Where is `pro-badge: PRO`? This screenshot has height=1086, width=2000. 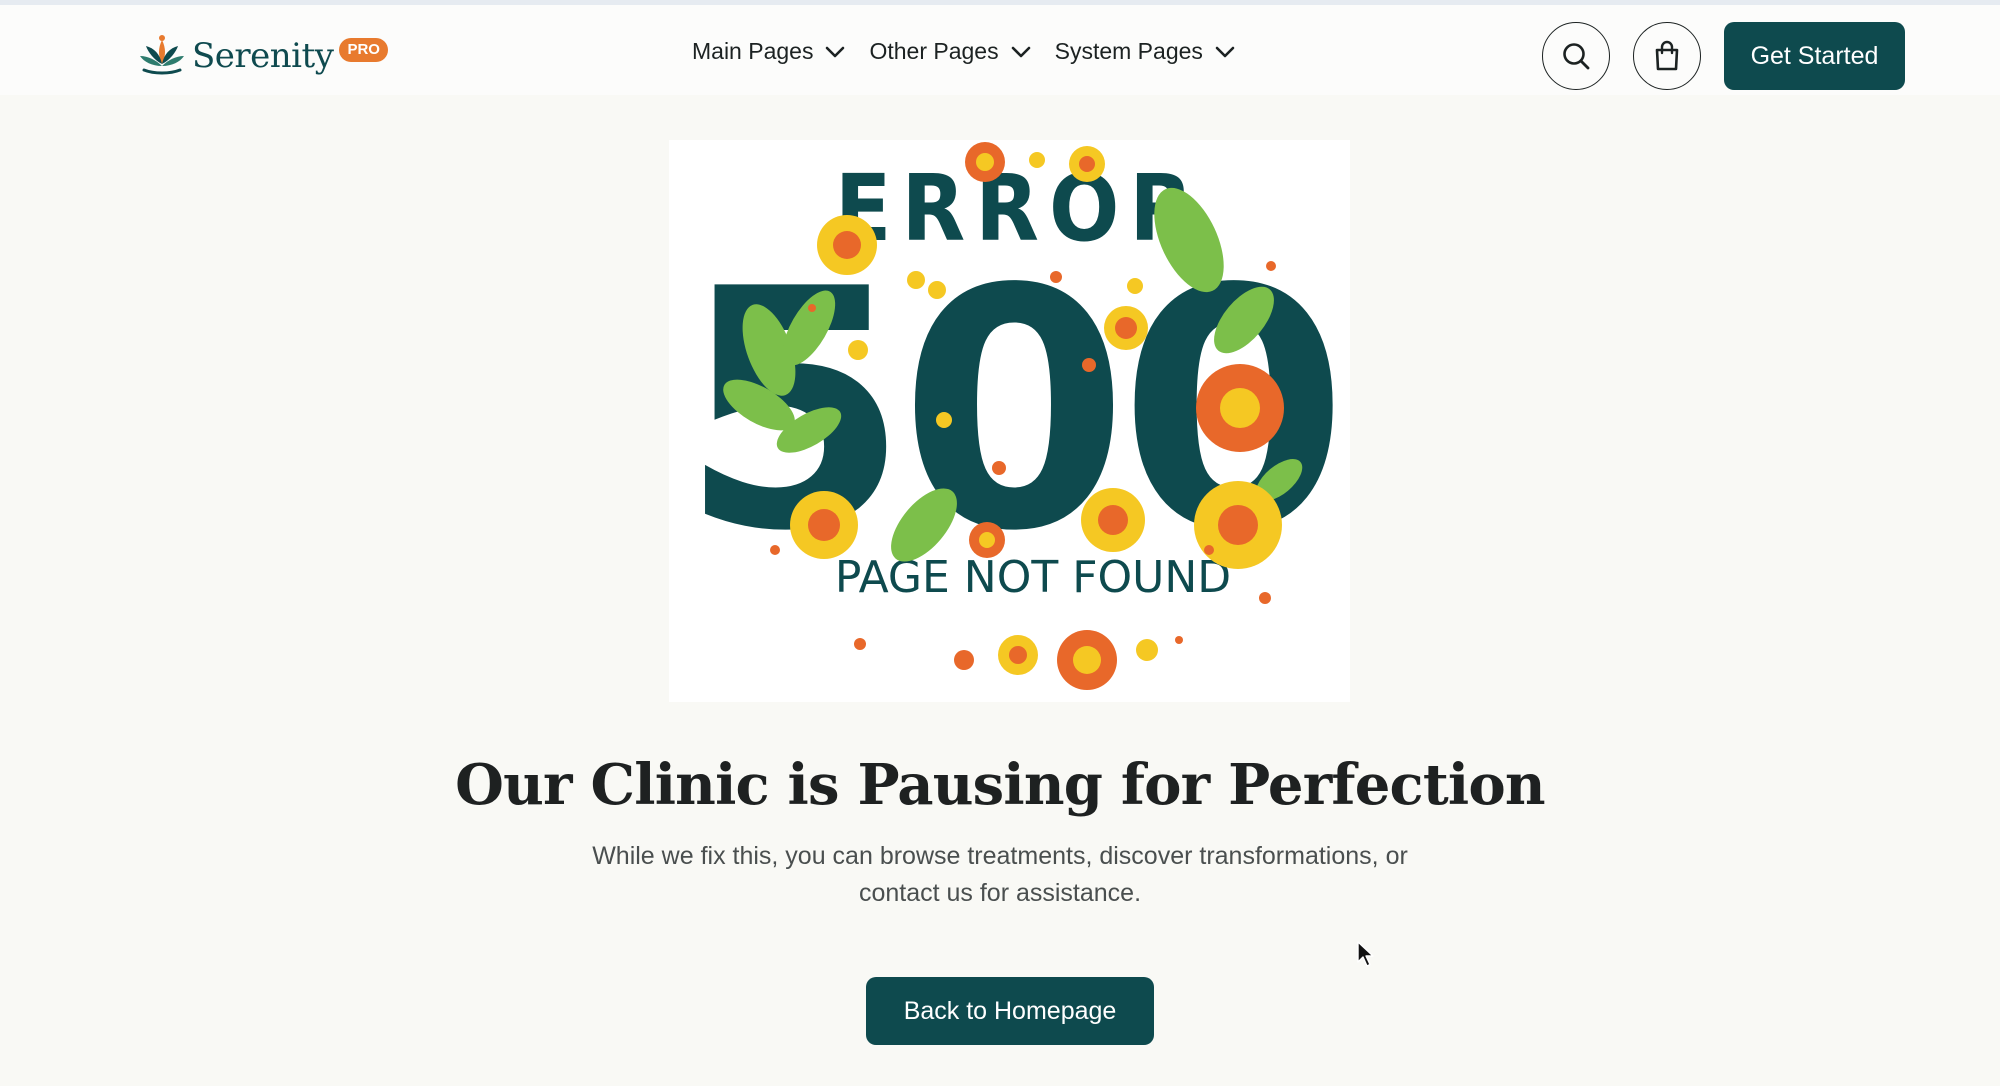
pro-badge: PRO is located at coordinates (363, 50).